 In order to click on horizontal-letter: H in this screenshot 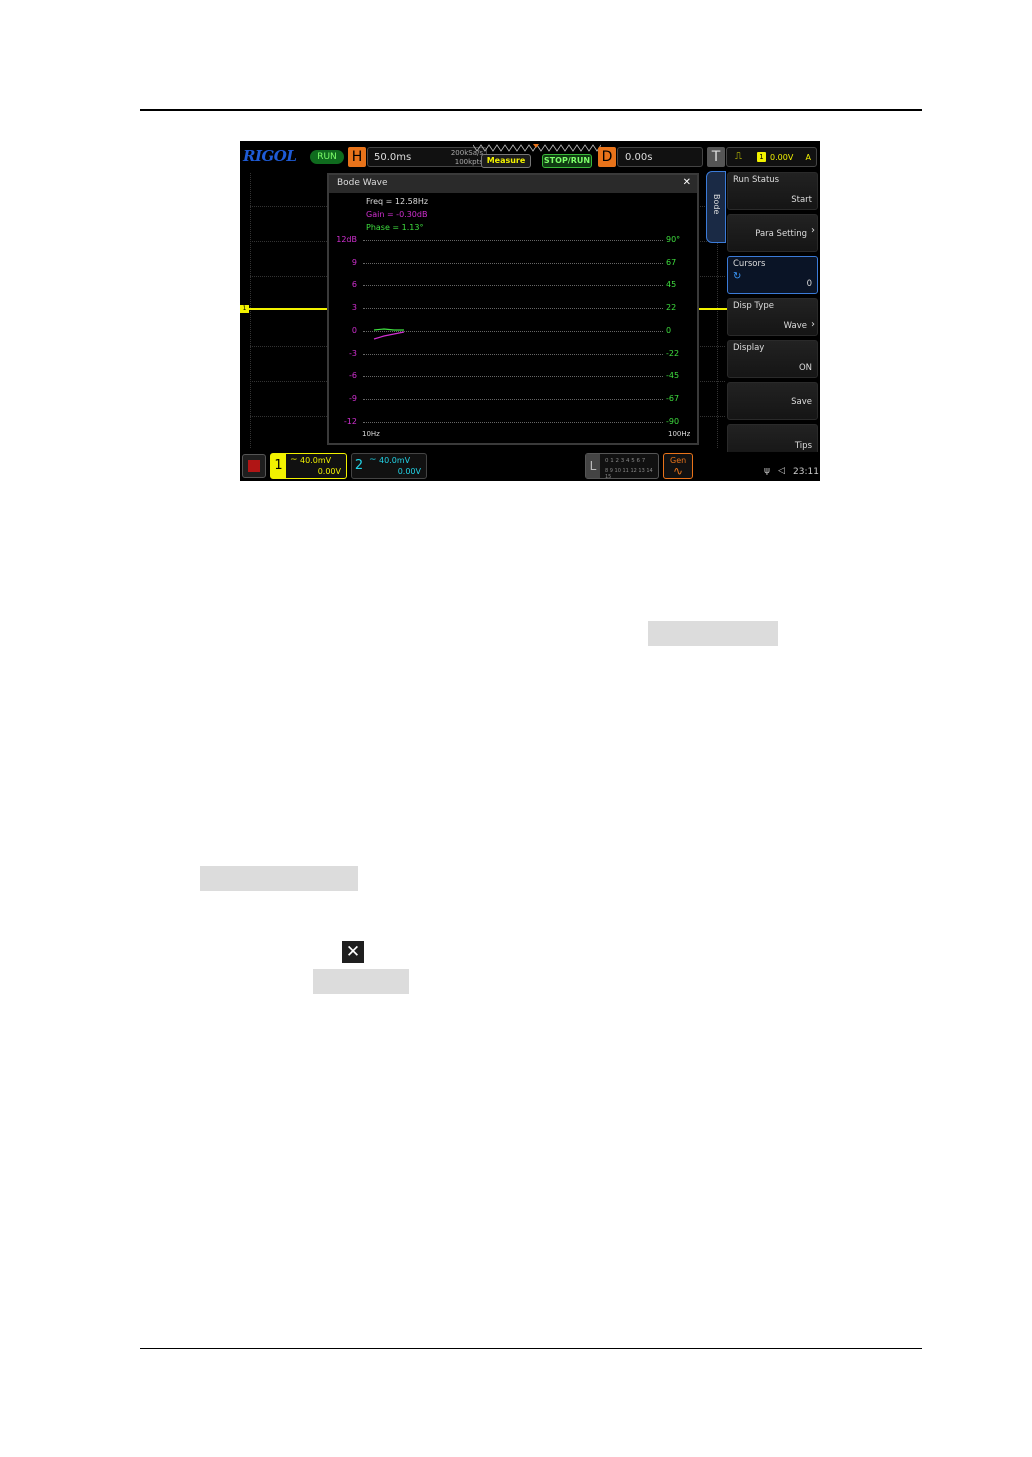, I will do `click(357, 157)`.